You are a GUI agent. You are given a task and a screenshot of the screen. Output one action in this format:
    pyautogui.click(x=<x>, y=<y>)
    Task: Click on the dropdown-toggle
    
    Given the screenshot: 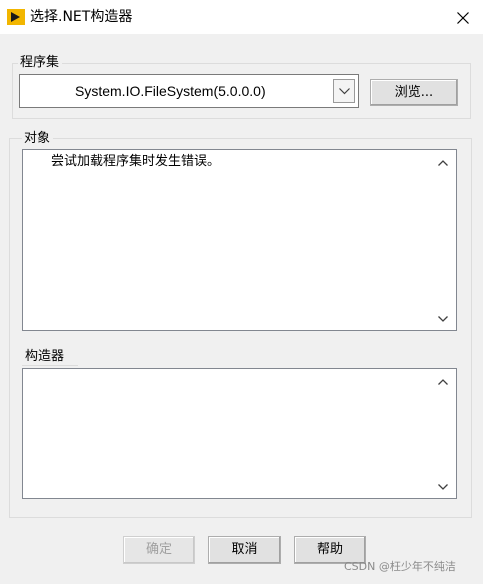 What is the action you would take?
    pyautogui.click(x=344, y=91)
    